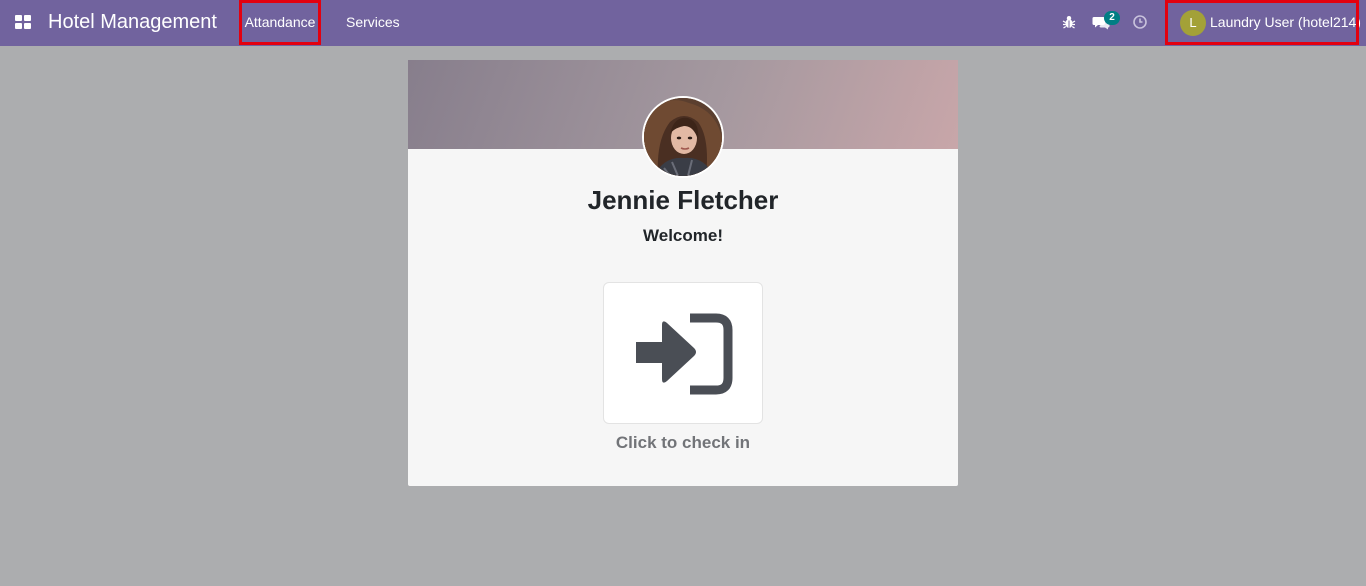  What do you see at coordinates (1070, 23) in the screenshot?
I see `bug-icon` at bounding box center [1070, 23].